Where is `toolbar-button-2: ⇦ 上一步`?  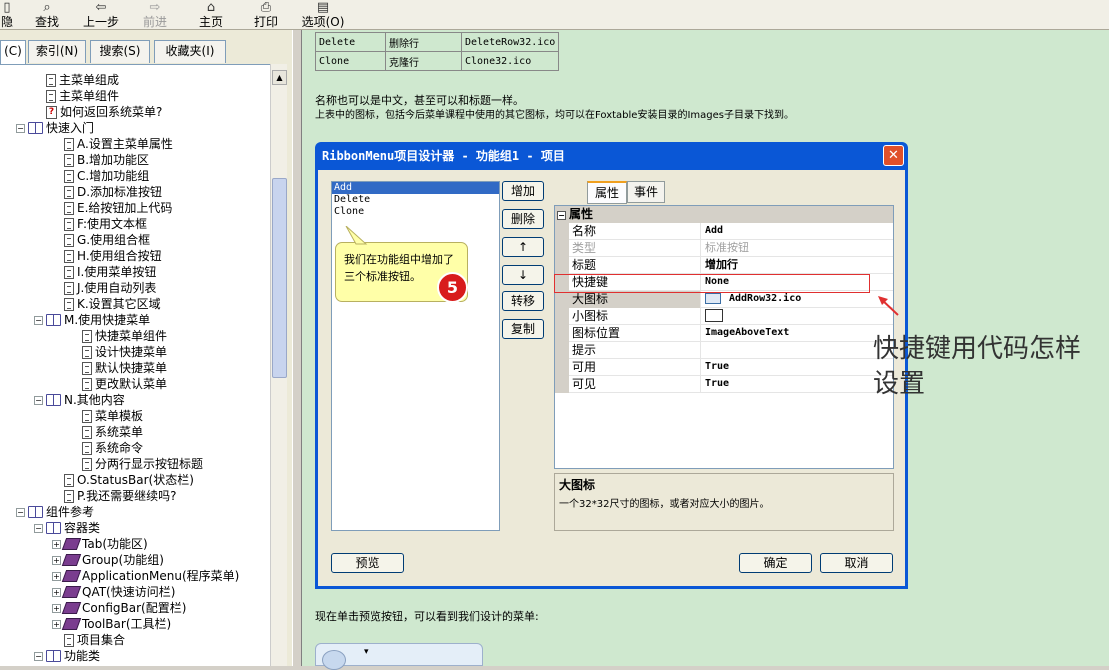 toolbar-button-2: ⇦ 上一步 is located at coordinates (101, 15).